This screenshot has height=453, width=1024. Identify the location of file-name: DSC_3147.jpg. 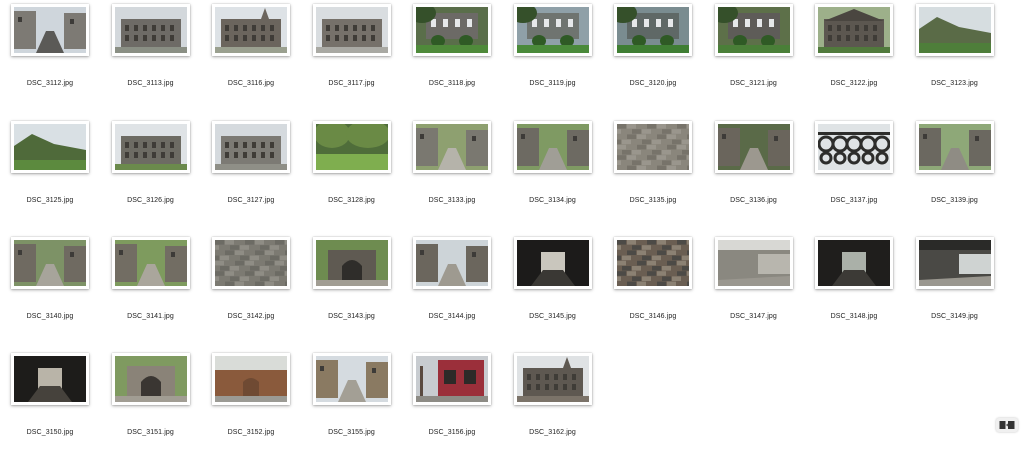
(754, 316).